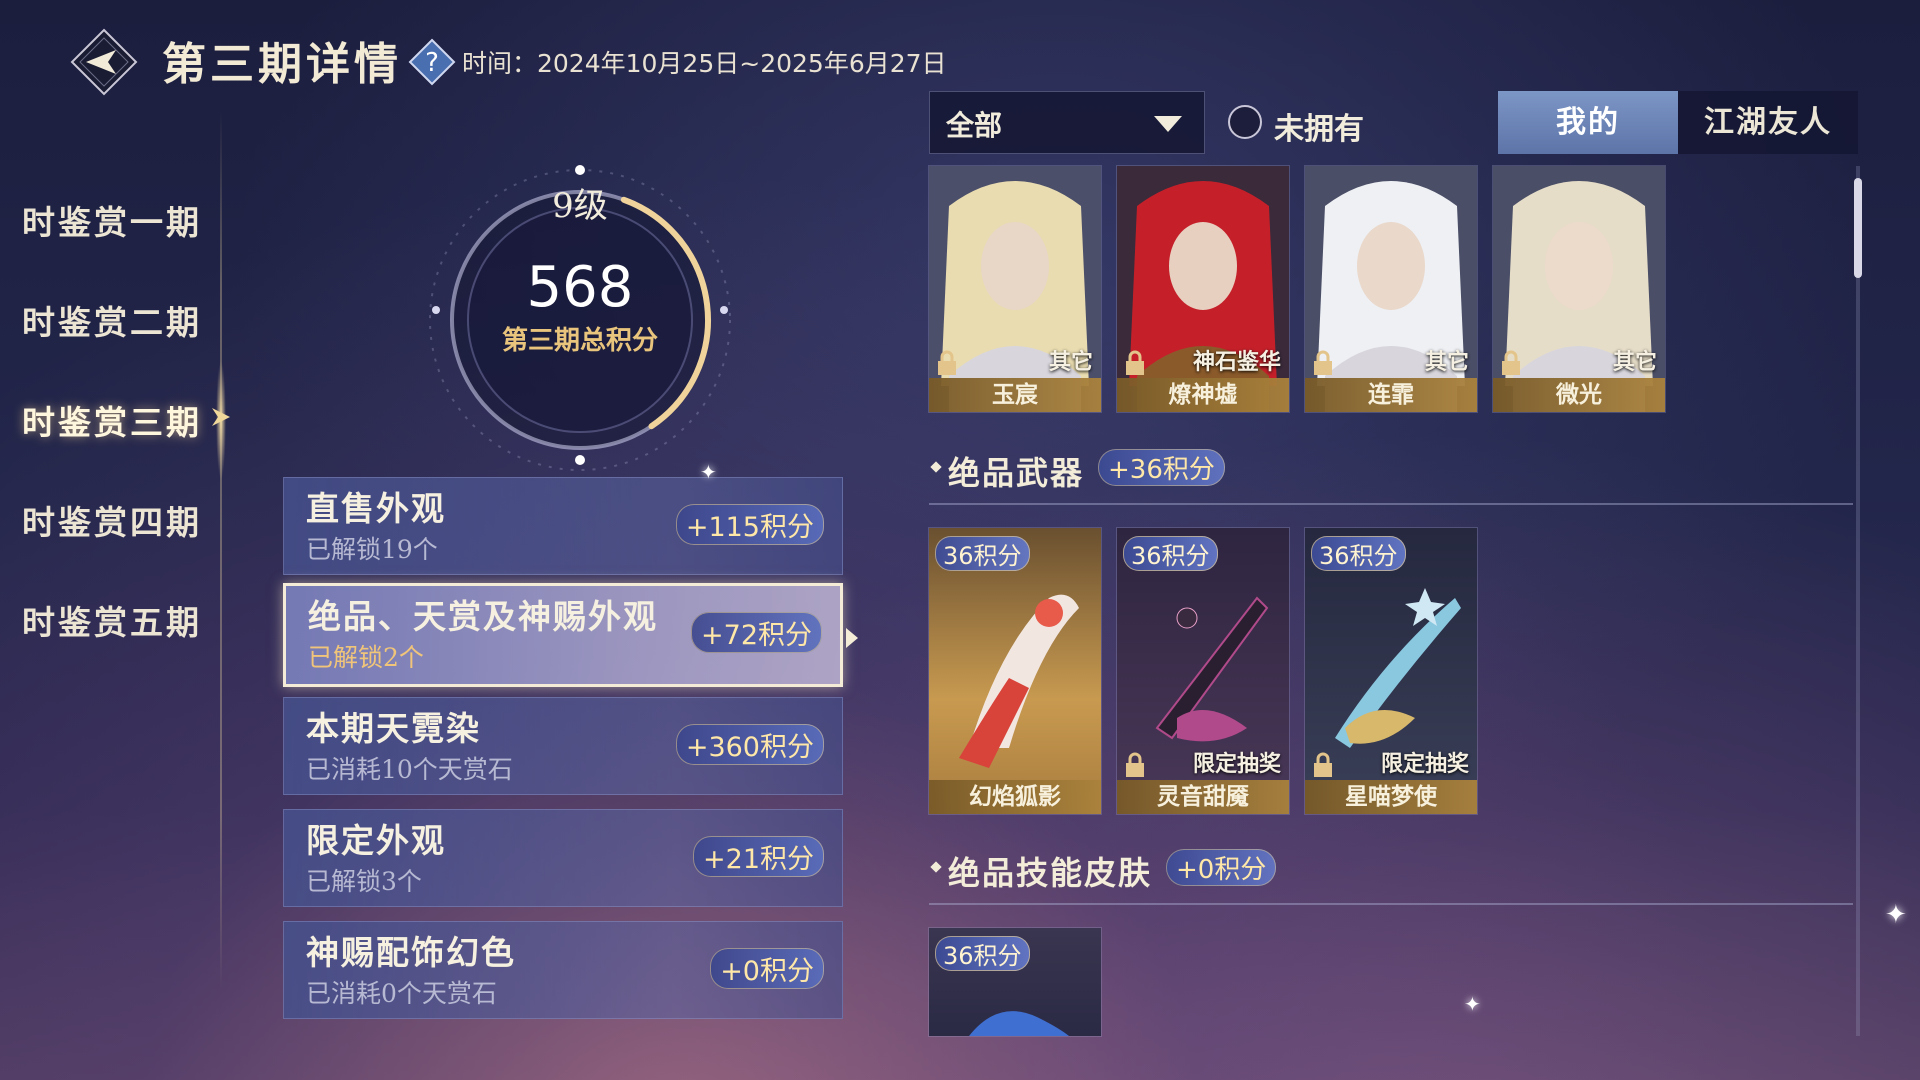 The height and width of the screenshot is (1080, 1920). Describe the element at coordinates (364, 881) in the screenshot. I see `category-subtitle: 已解锁3个` at that location.